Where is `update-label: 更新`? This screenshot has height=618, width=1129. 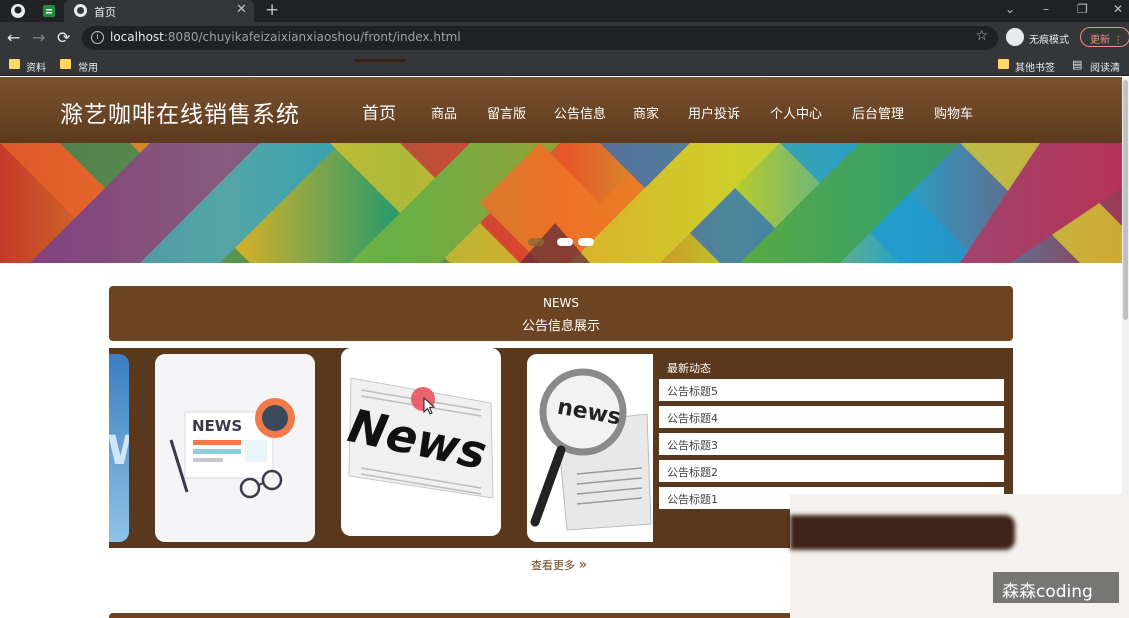 update-label: 更新 is located at coordinates (1100, 40).